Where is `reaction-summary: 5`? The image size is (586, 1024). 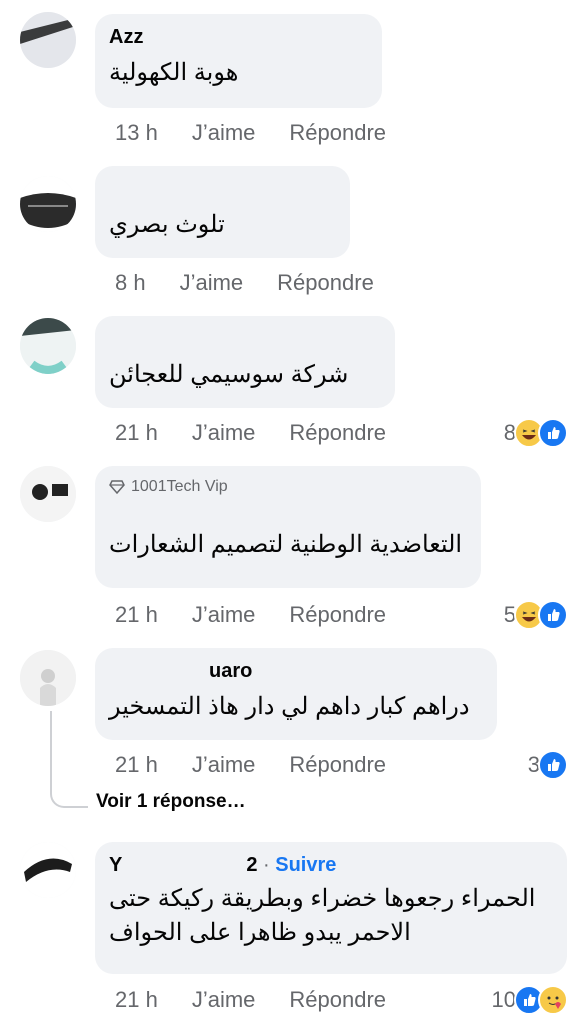 reaction-summary: 5 is located at coordinates (536, 615).